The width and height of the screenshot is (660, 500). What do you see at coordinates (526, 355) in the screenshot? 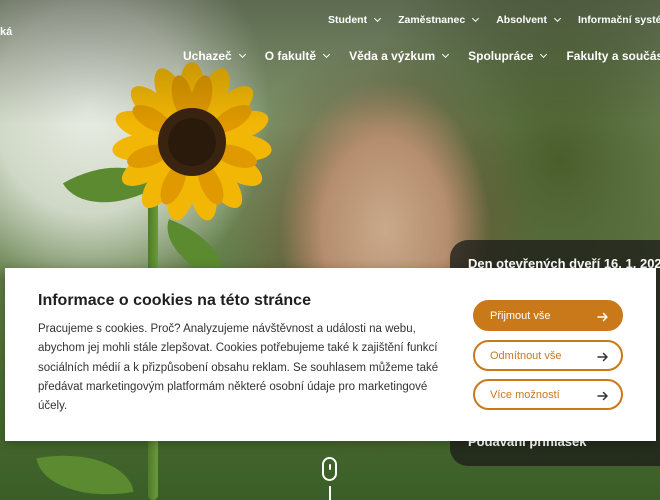
I see `reject-all-label: Odmítnout vše` at bounding box center [526, 355].